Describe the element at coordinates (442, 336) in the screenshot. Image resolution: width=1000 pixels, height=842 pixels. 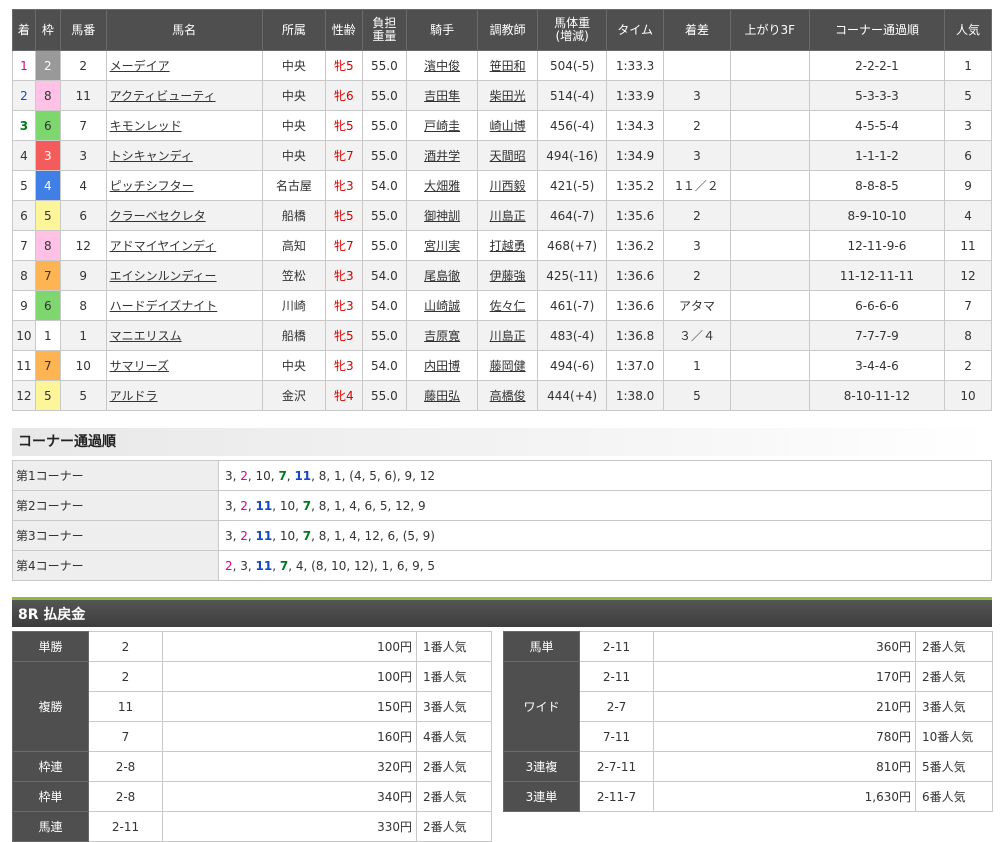
I see `jockey-link: 吉原寛` at that location.